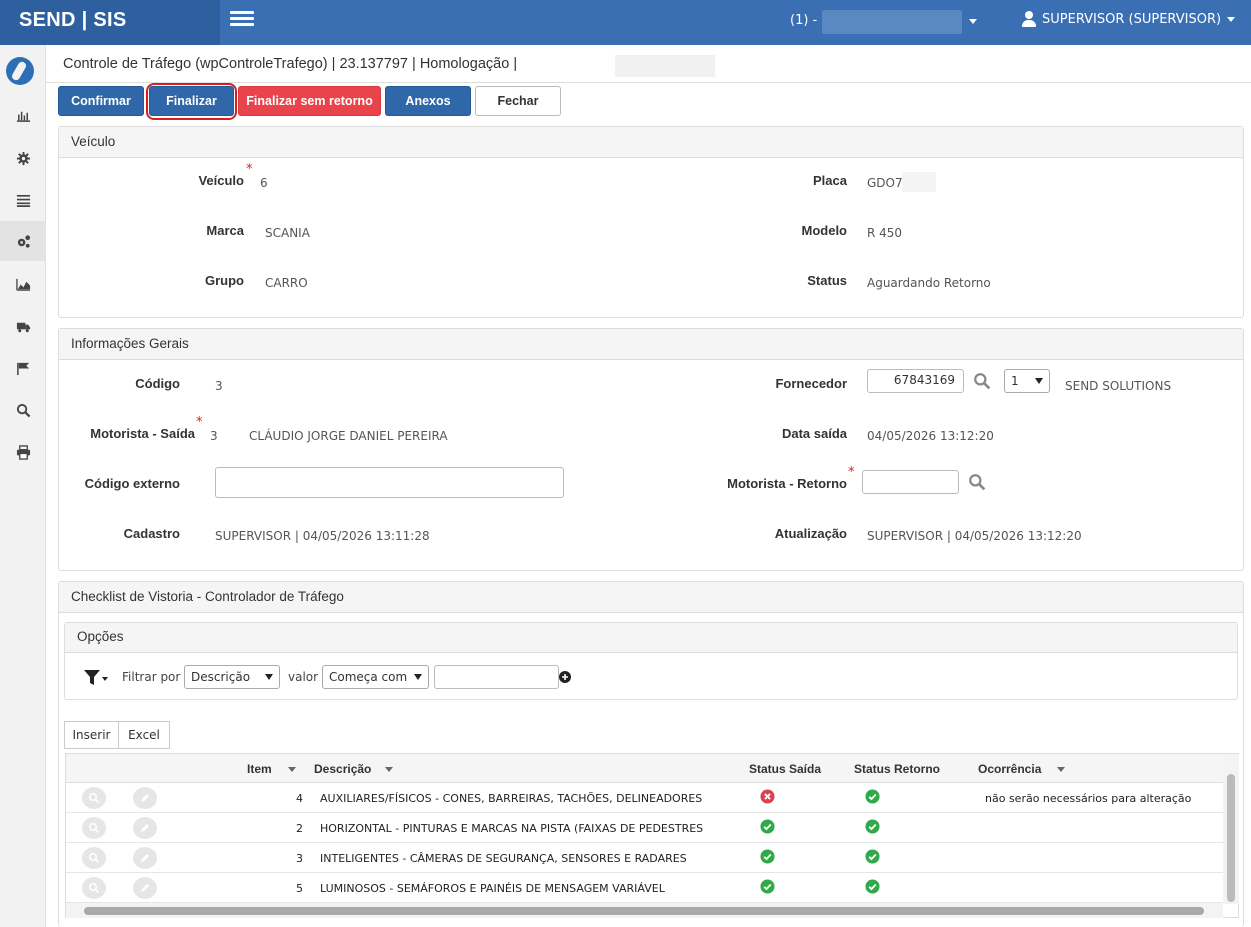  I want to click on column-item-label: Item, so click(259, 769).